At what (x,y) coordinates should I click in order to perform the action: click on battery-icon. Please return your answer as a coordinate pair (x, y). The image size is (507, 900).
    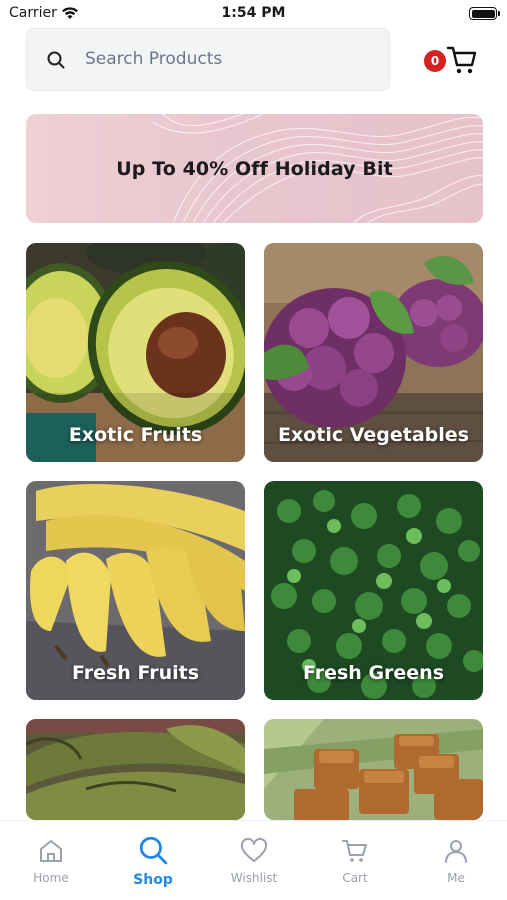
    Looking at the image, I should click on (484, 13).